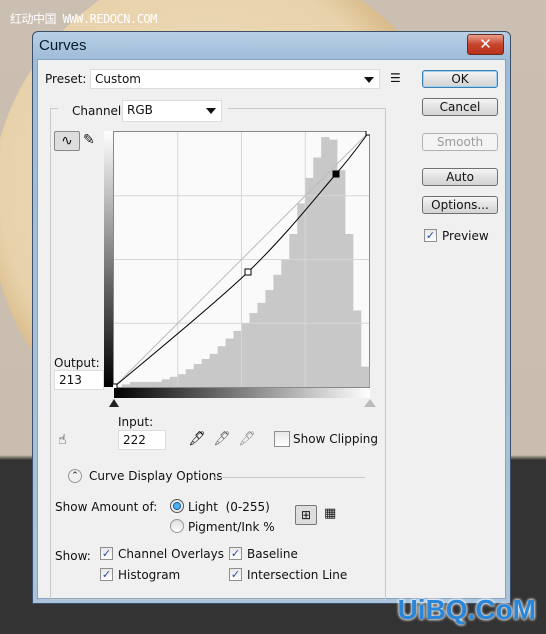 This screenshot has width=546, height=634. Describe the element at coordinates (235, 79) in the screenshot. I see `preset-select: Custom` at that location.